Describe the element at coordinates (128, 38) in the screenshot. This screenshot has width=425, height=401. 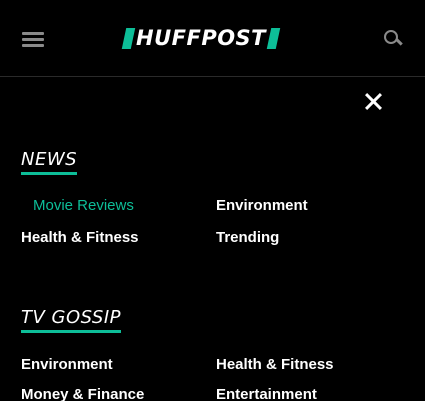
I see `logo-left-bar` at that location.